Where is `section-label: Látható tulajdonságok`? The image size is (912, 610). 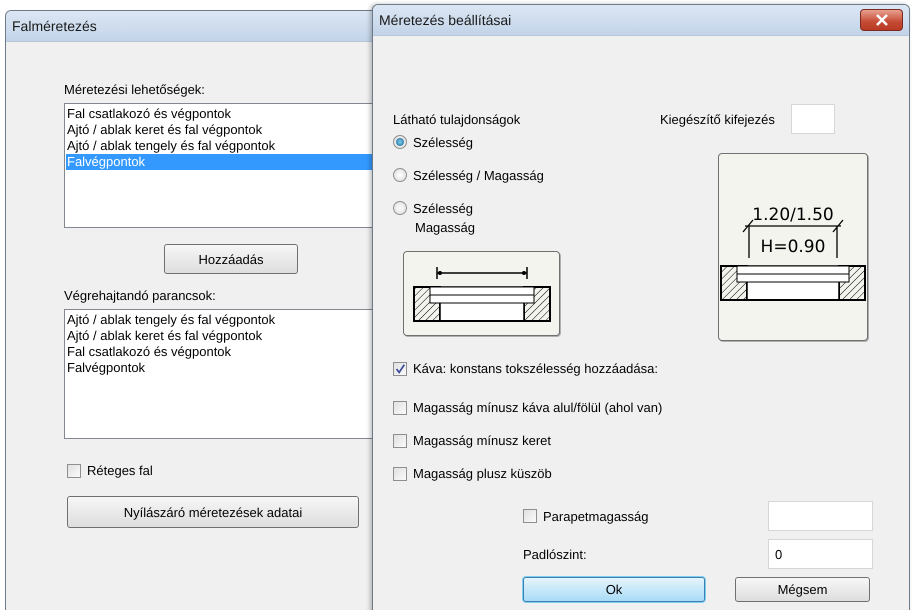
section-label: Látható tulajdonságok is located at coordinates (457, 119).